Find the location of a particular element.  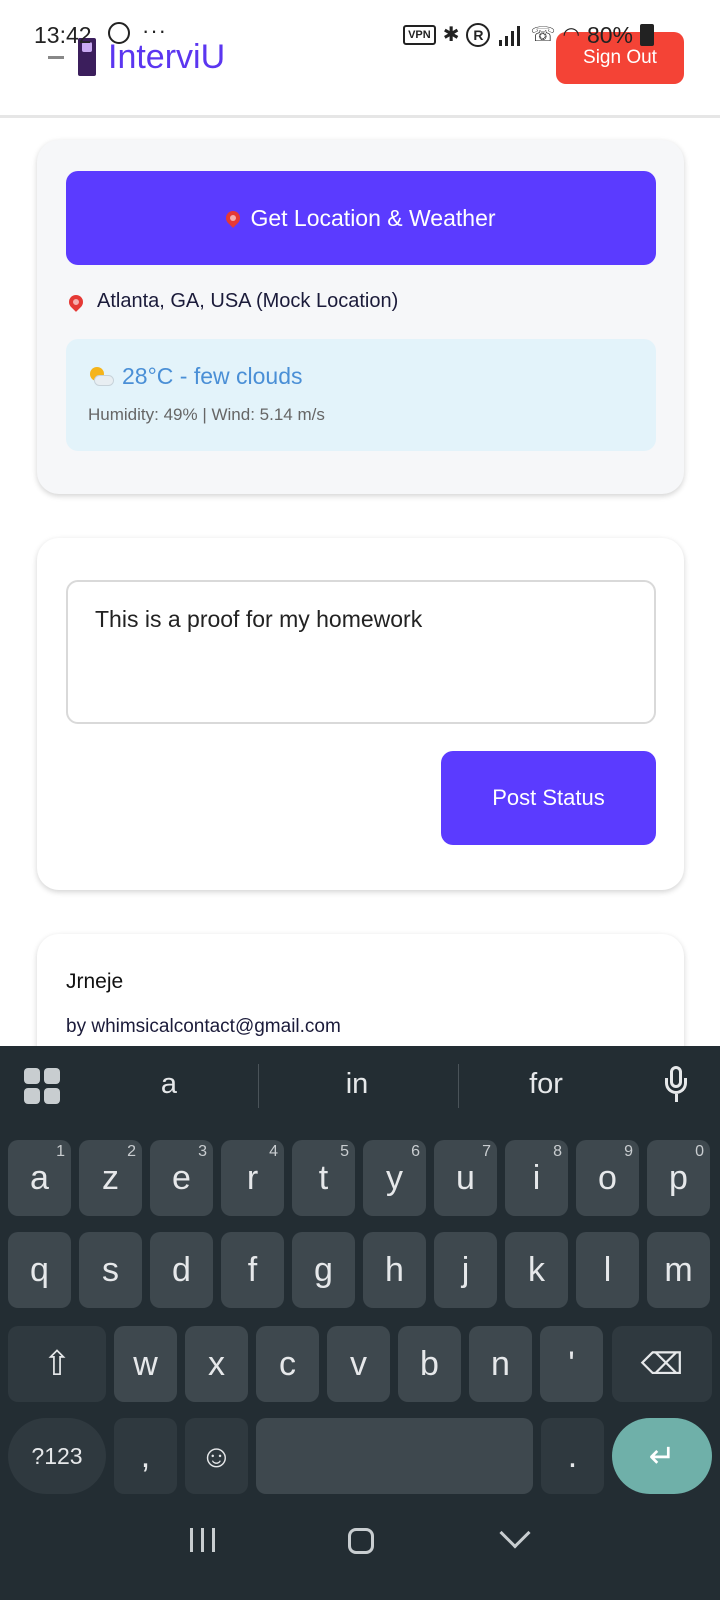

key-v: v is located at coordinates (358, 1364).